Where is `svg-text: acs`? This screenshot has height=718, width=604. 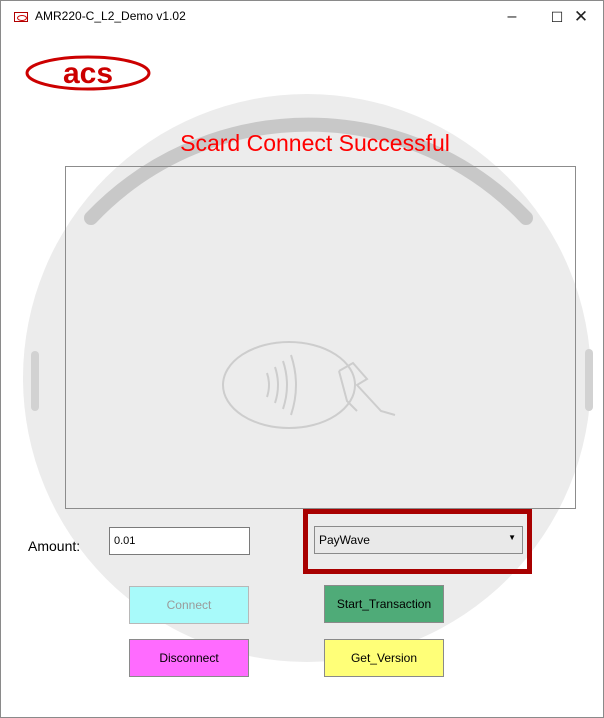 svg-text: acs is located at coordinates (88, 73).